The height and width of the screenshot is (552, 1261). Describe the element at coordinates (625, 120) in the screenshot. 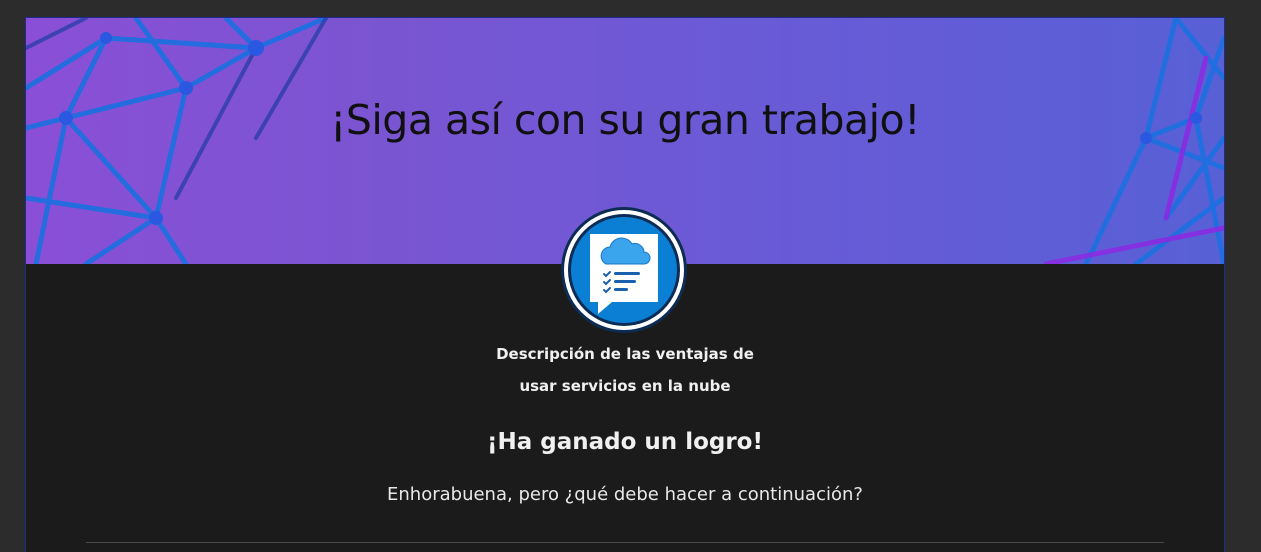

I see `banner-title: ¡Siga así con su gran trabajo!` at that location.